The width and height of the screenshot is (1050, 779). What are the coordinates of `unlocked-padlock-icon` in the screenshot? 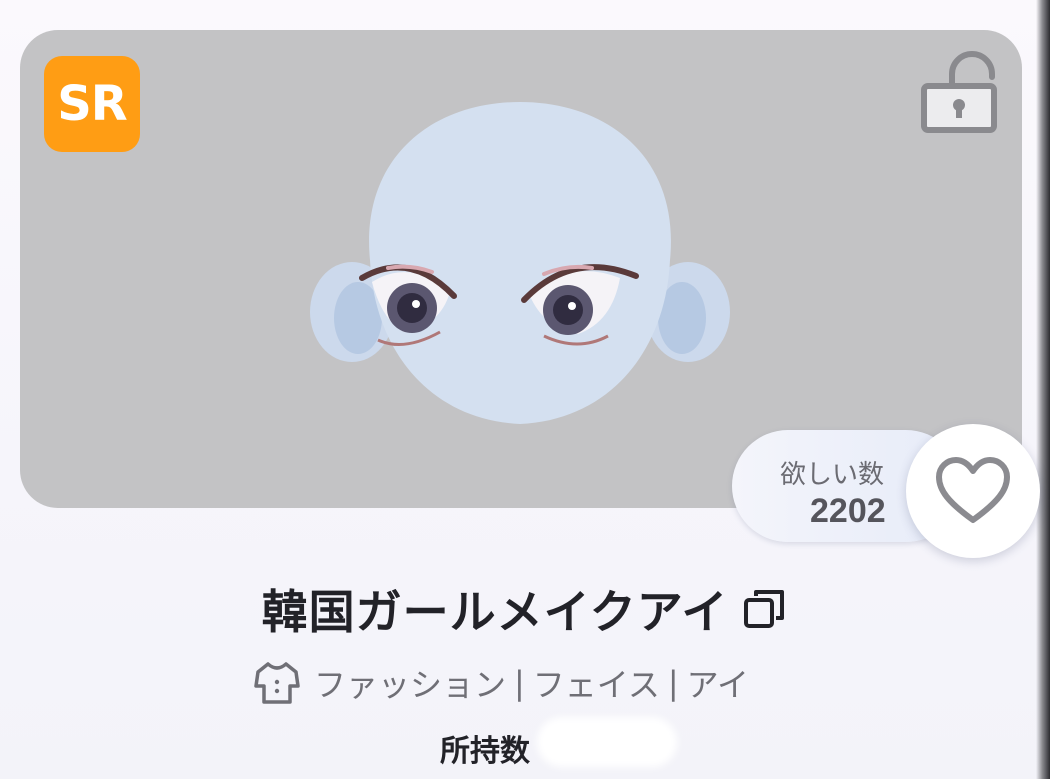 It's located at (959, 92).